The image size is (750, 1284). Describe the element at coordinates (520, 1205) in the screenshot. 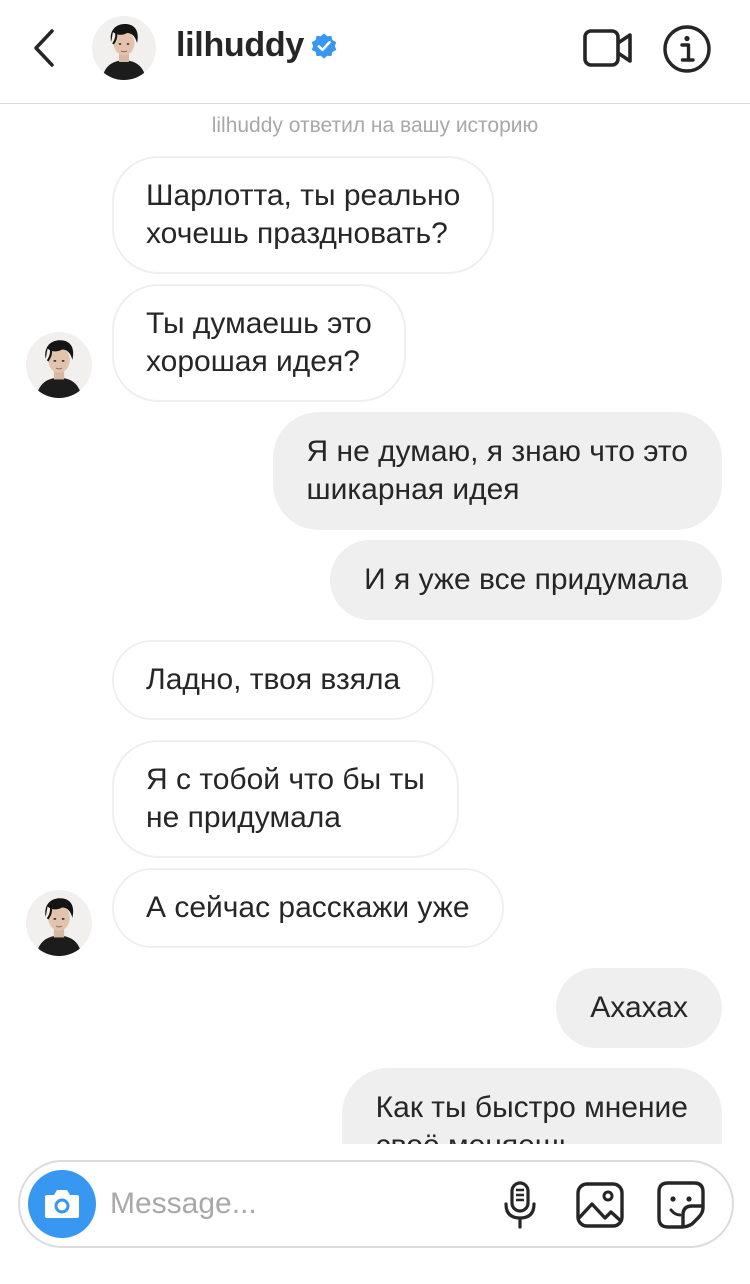

I see `microphone-icon` at that location.